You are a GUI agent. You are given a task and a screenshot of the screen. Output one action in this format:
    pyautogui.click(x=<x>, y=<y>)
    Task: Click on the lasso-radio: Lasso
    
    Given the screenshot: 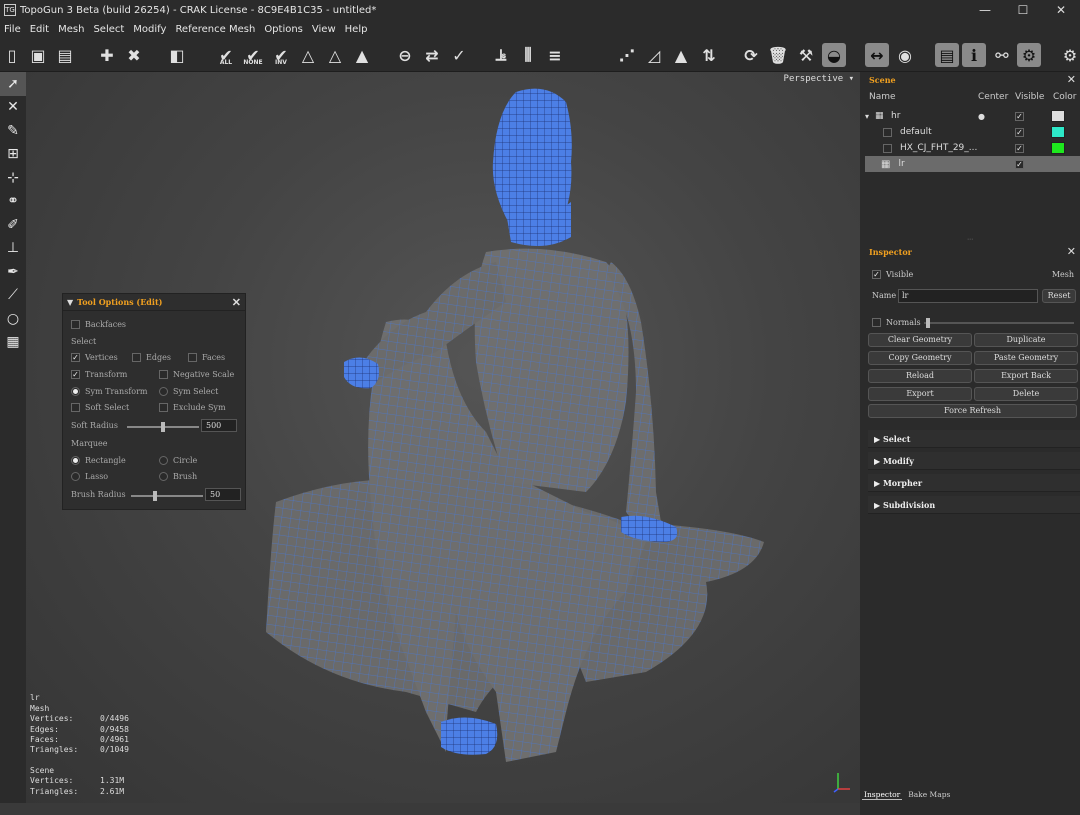 What is the action you would take?
    pyautogui.click(x=89, y=476)
    